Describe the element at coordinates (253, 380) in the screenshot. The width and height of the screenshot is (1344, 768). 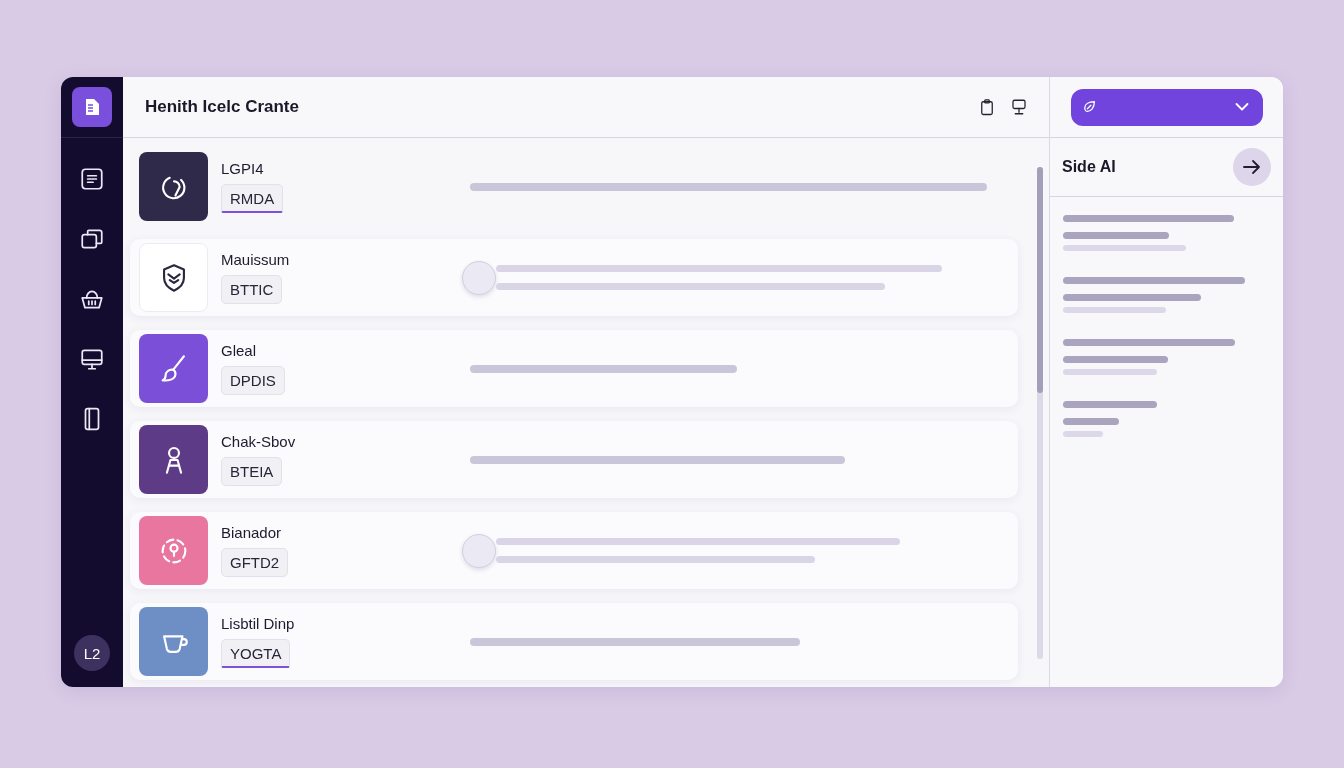
I see `code-tag: DPDIS` at that location.